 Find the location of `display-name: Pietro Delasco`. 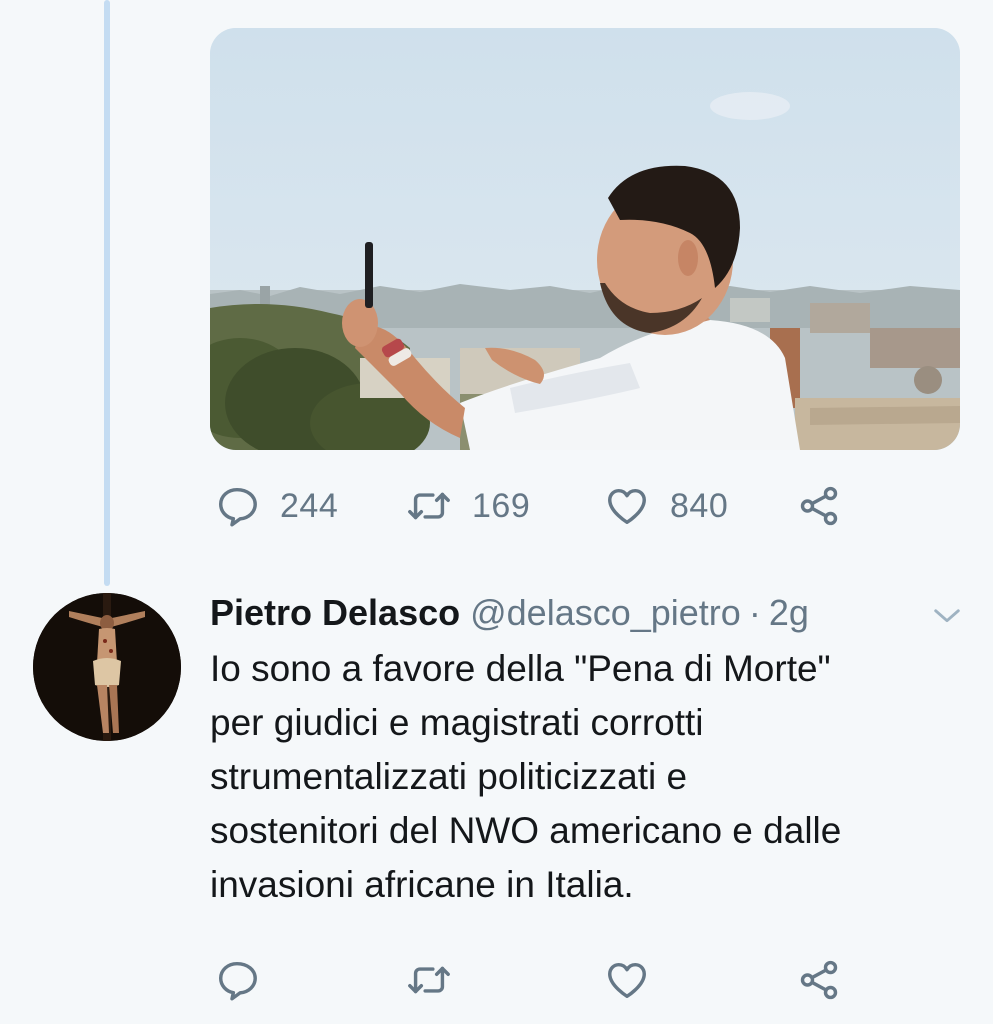

display-name: Pietro Delasco is located at coordinates (335, 612).